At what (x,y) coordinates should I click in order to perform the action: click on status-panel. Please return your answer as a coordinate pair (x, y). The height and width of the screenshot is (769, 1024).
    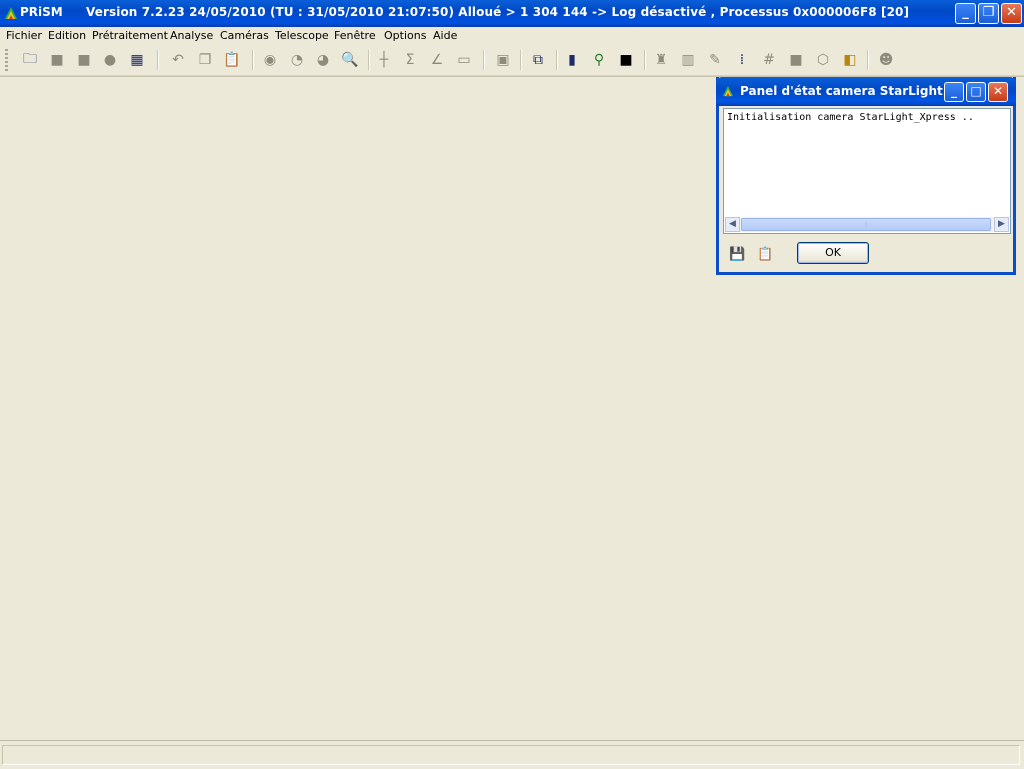
    Looking at the image, I should click on (511, 755).